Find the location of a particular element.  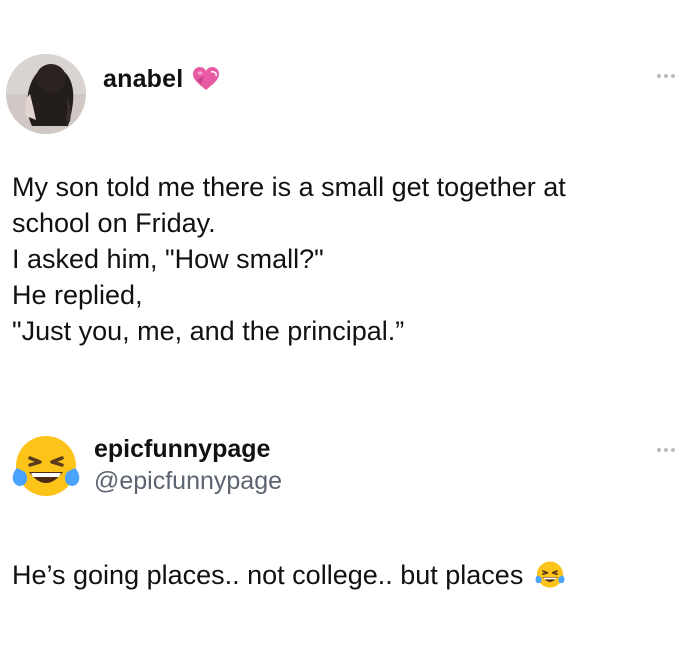

heart-with-ribbon-icon is located at coordinates (206, 79).